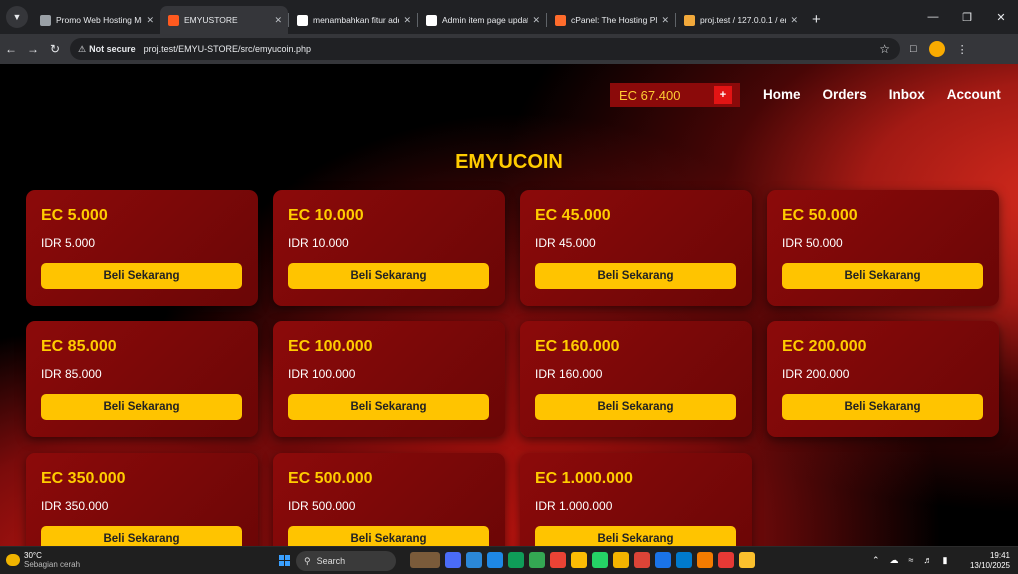 This screenshot has height=574, width=1018. What do you see at coordinates (913, 49) in the screenshot?
I see `extensions-icon: □` at bounding box center [913, 49].